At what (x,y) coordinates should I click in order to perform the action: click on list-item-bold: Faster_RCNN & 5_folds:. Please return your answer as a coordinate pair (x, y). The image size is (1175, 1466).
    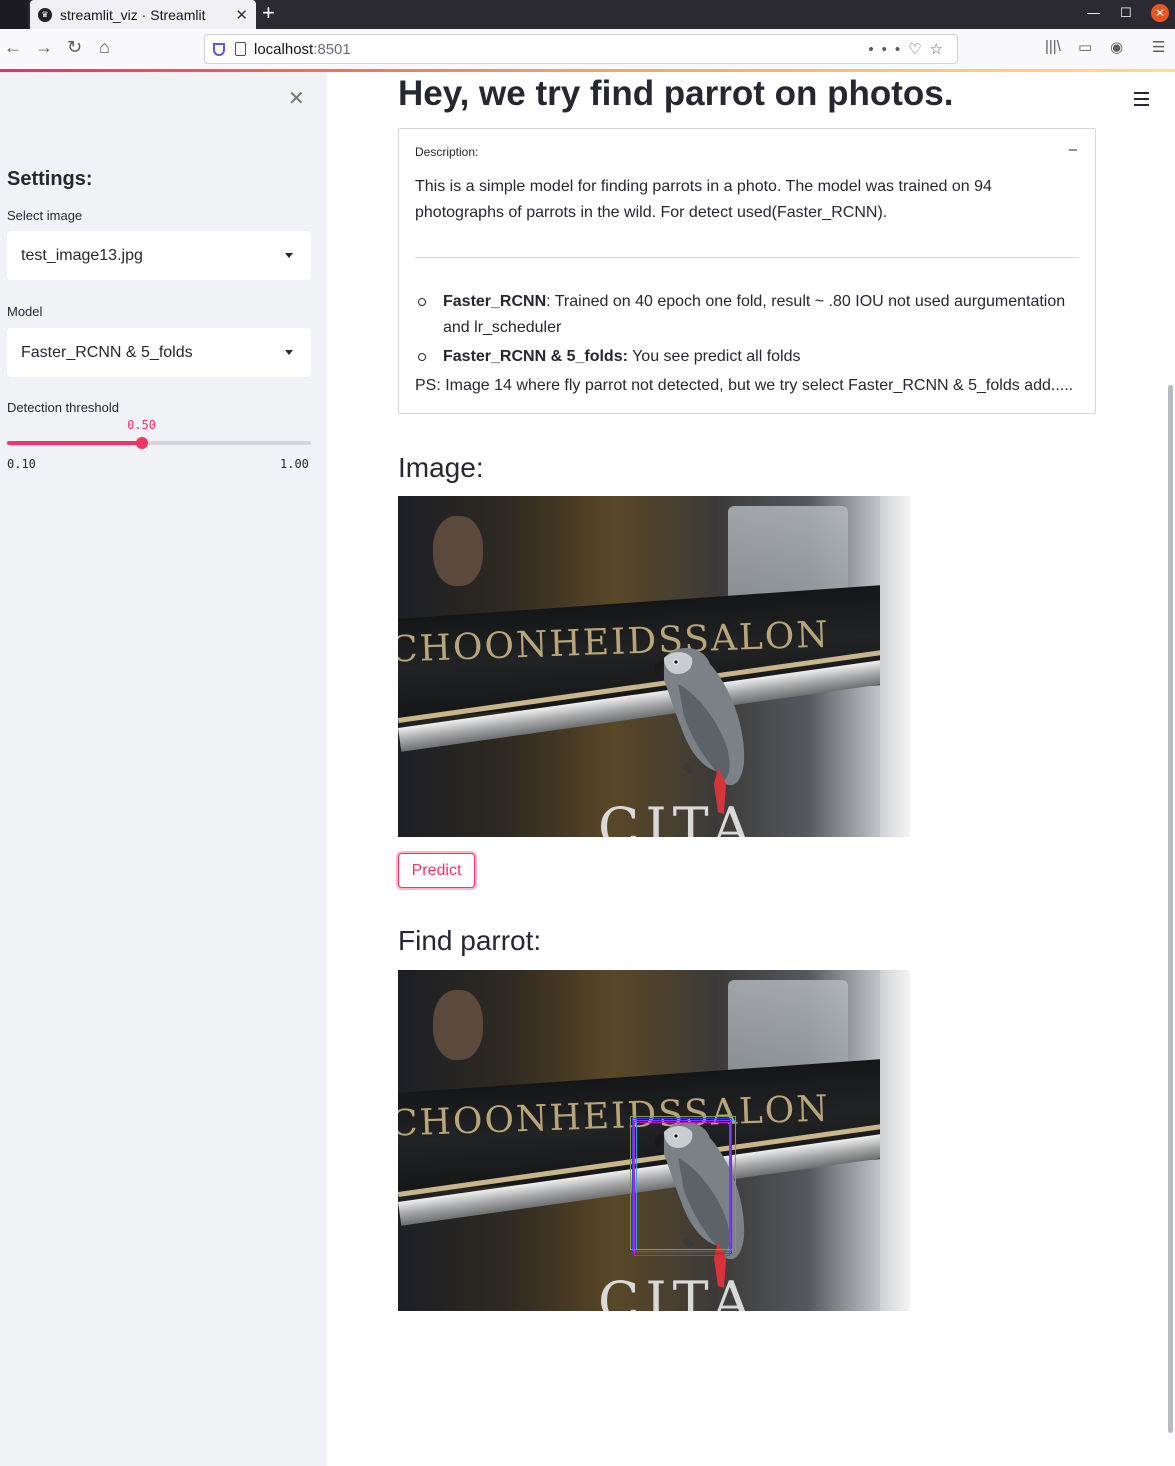
    Looking at the image, I should click on (535, 356).